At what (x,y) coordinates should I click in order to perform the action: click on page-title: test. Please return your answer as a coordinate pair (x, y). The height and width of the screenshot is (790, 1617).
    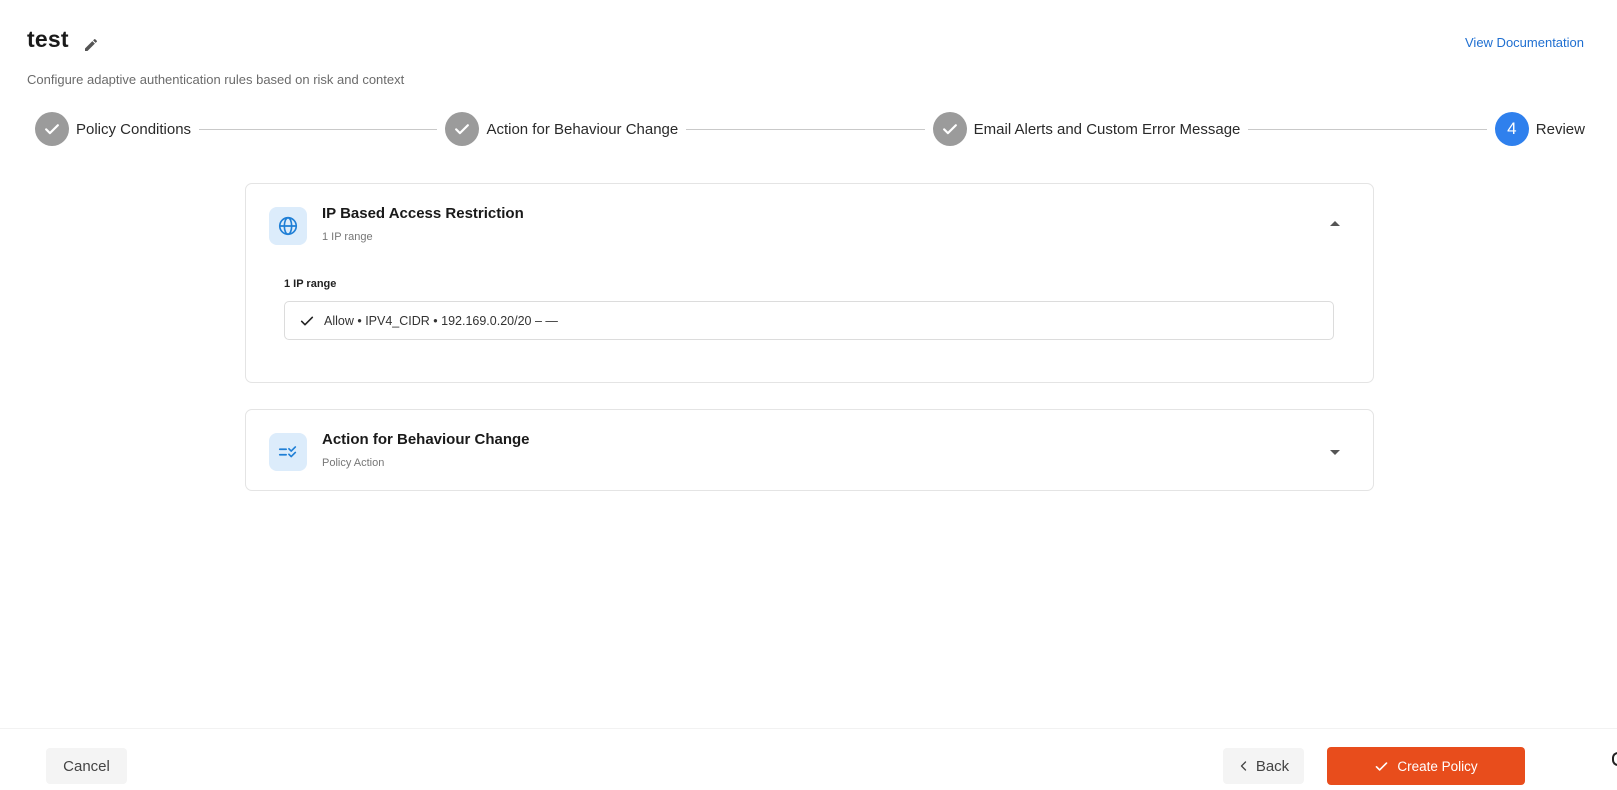
    Looking at the image, I should click on (48, 39).